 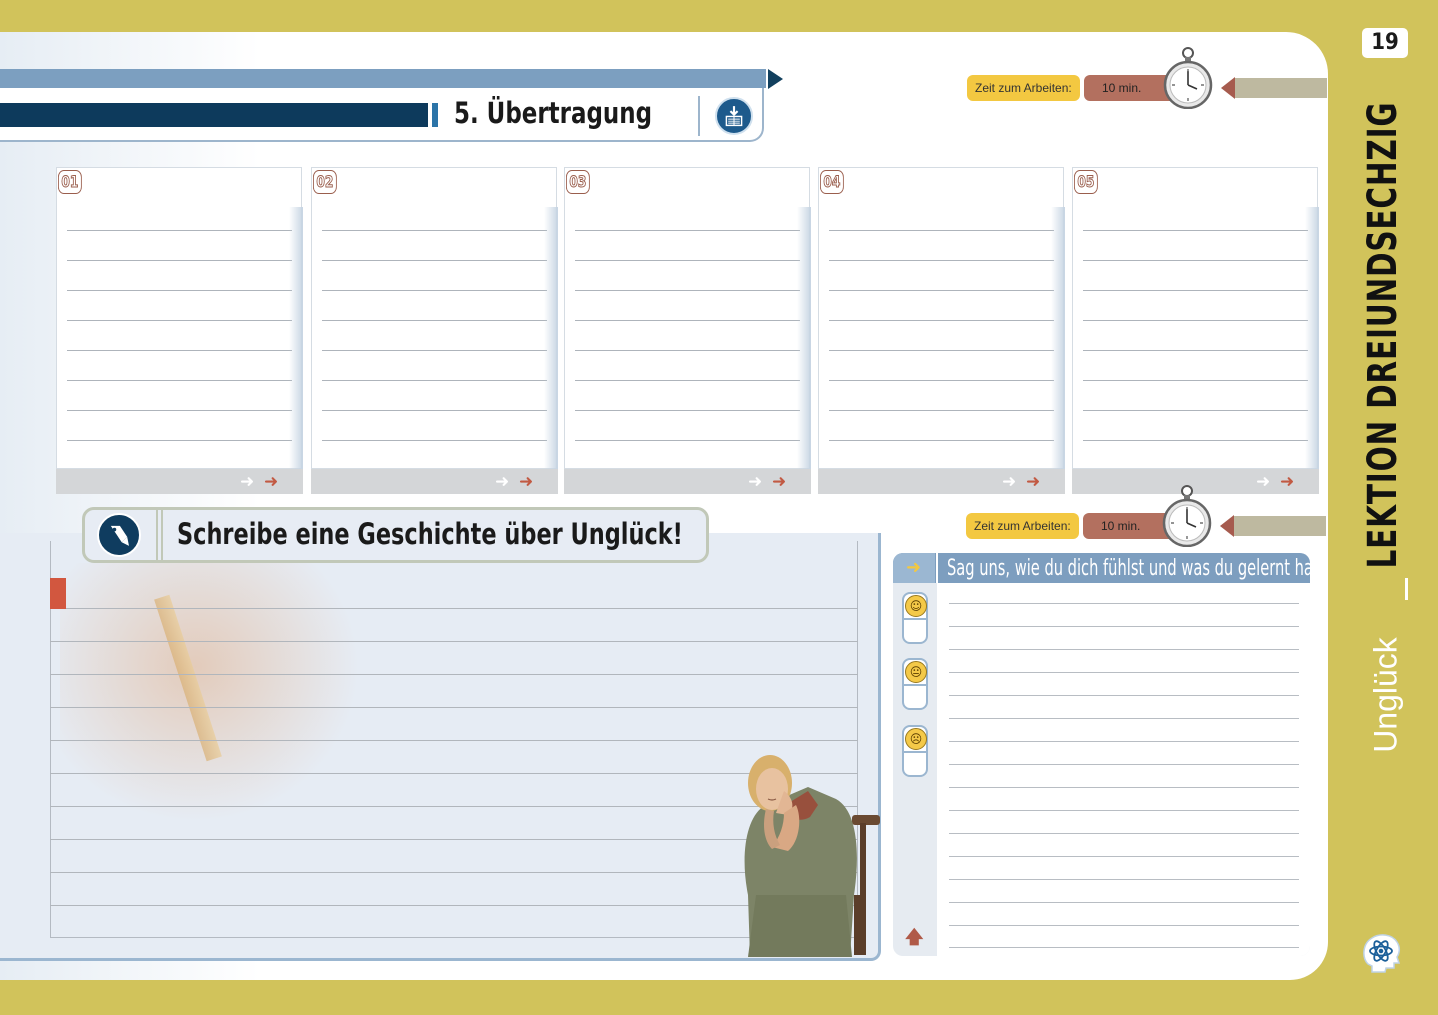 What do you see at coordinates (383, 78) in the screenshot?
I see `section-header-band` at bounding box center [383, 78].